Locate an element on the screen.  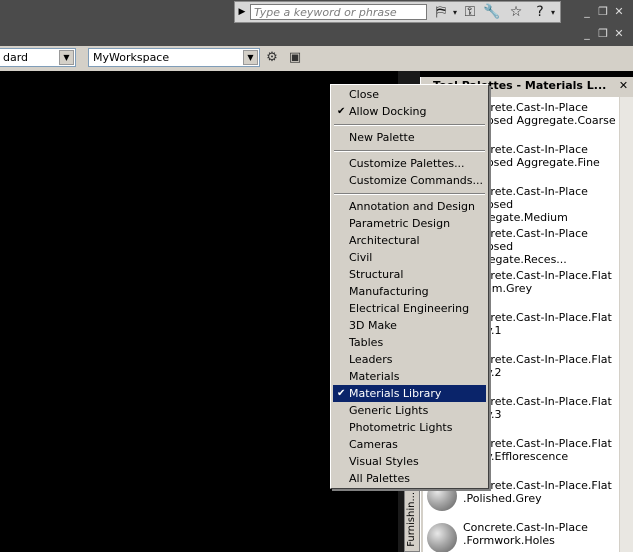
menu-item-cameras: Cameras is located at coordinates (409, 444).